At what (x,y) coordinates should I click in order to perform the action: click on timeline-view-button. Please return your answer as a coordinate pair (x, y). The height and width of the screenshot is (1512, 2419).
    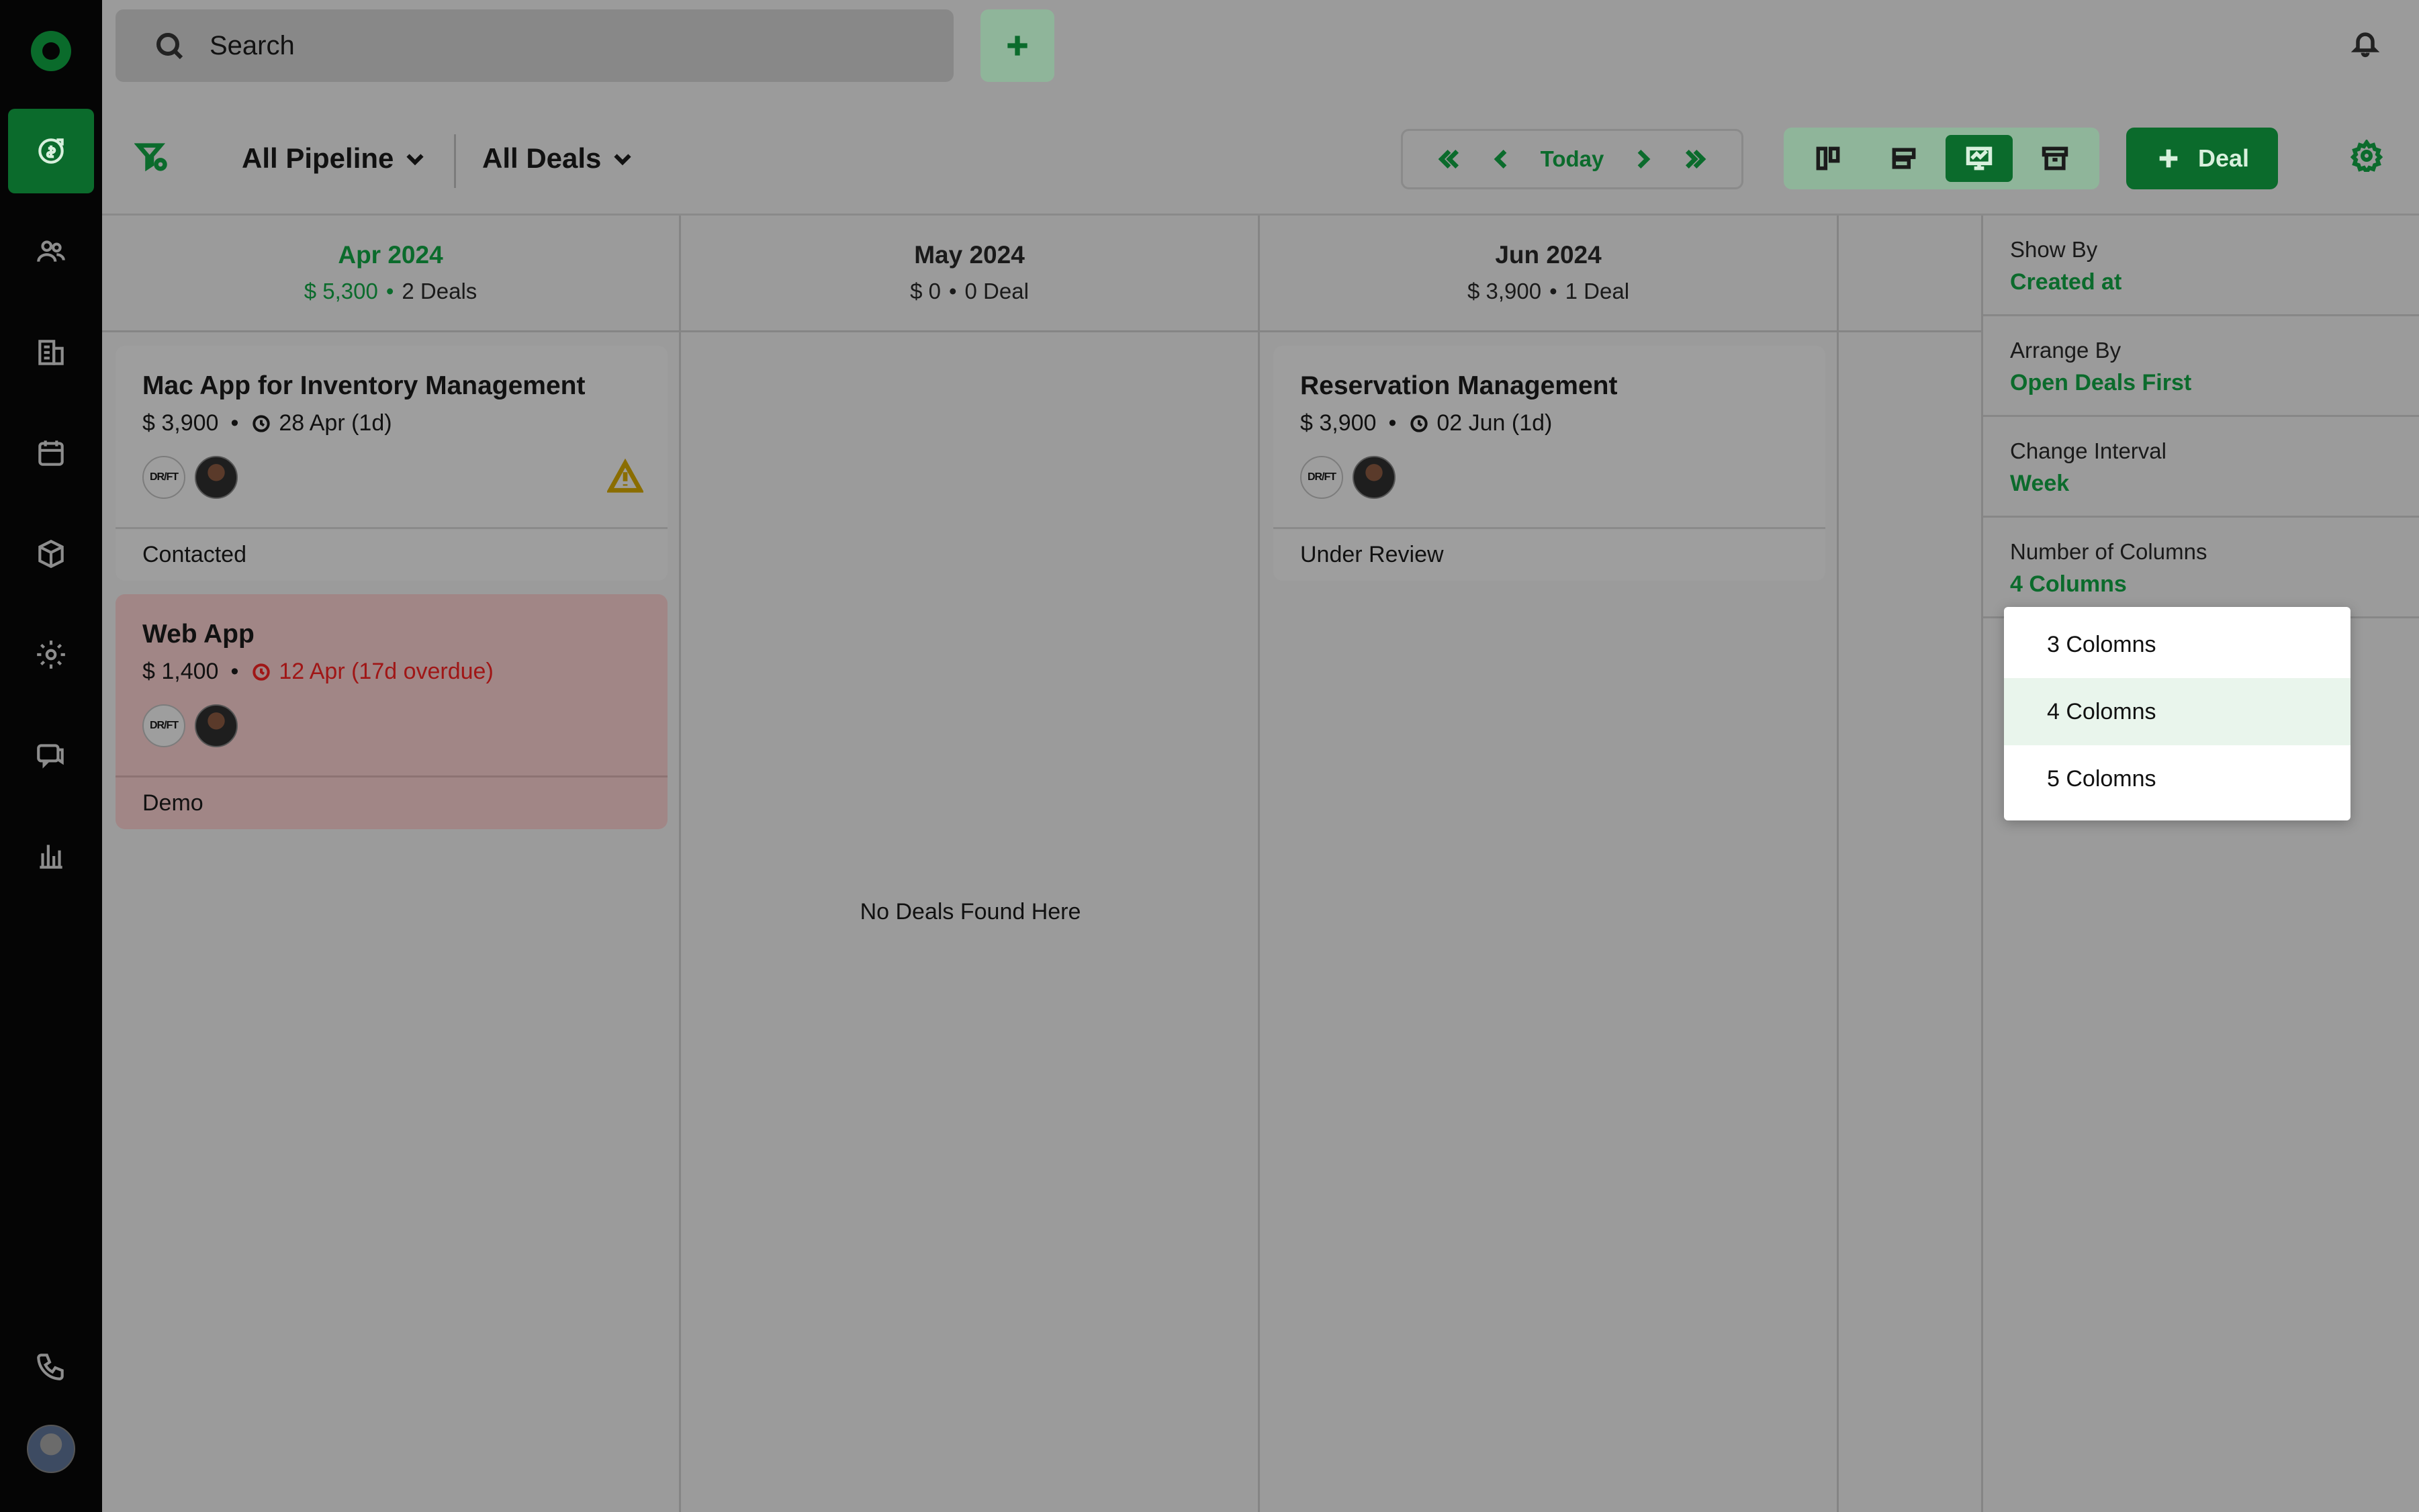
    Looking at the image, I should click on (1979, 158).